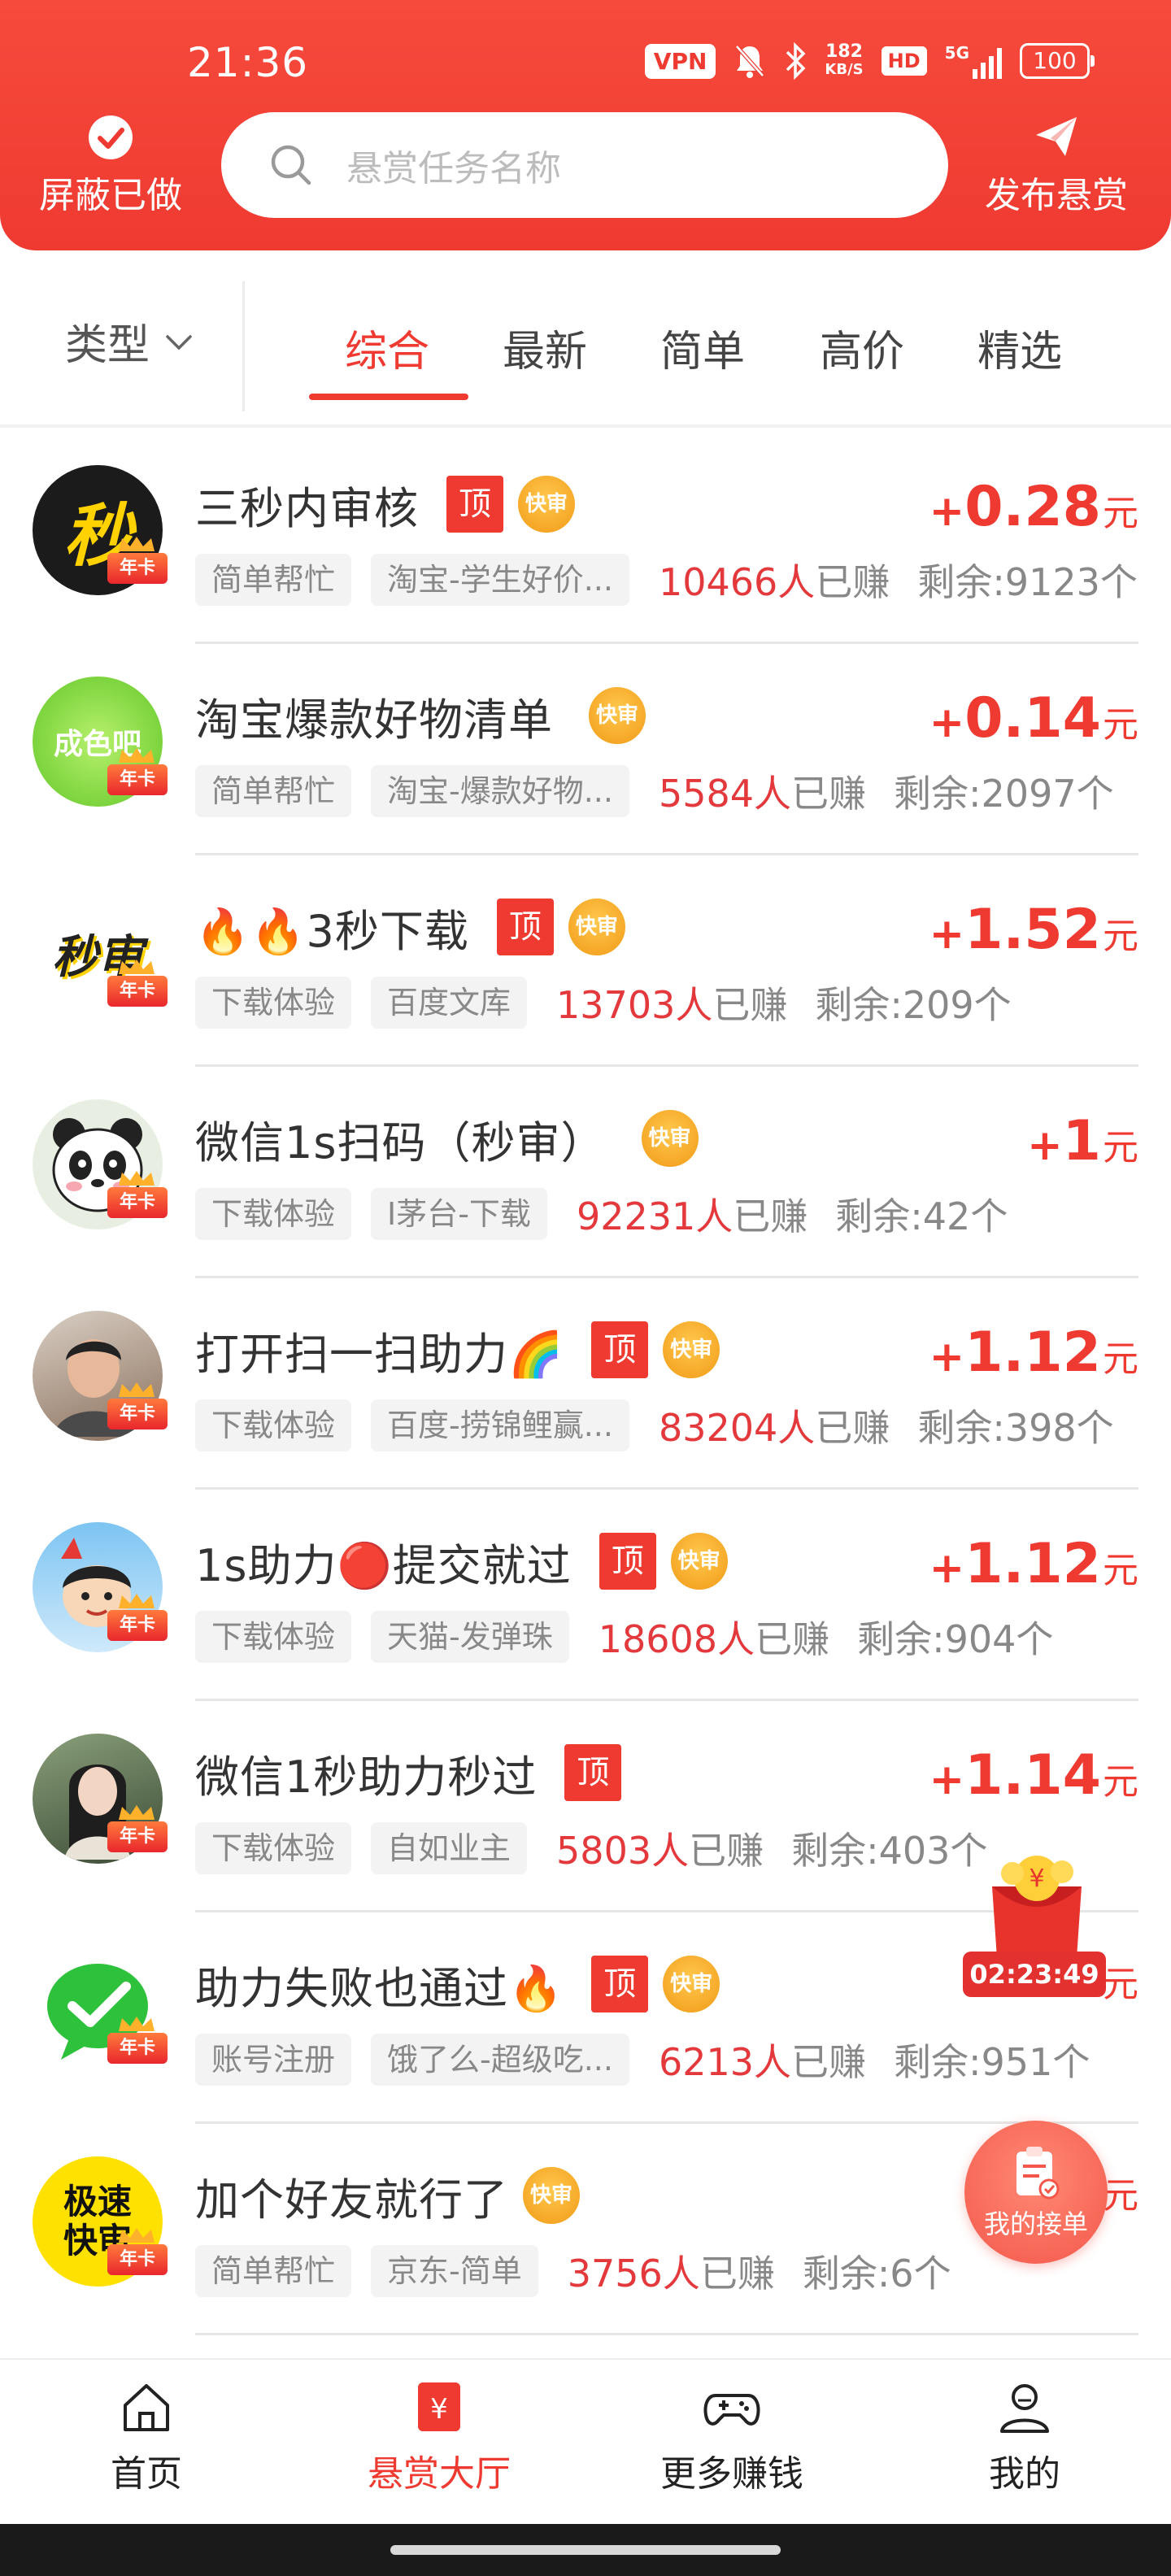 This screenshot has height=2576, width=1171. I want to click on task-project-tag: 百度文库, so click(450, 1003).